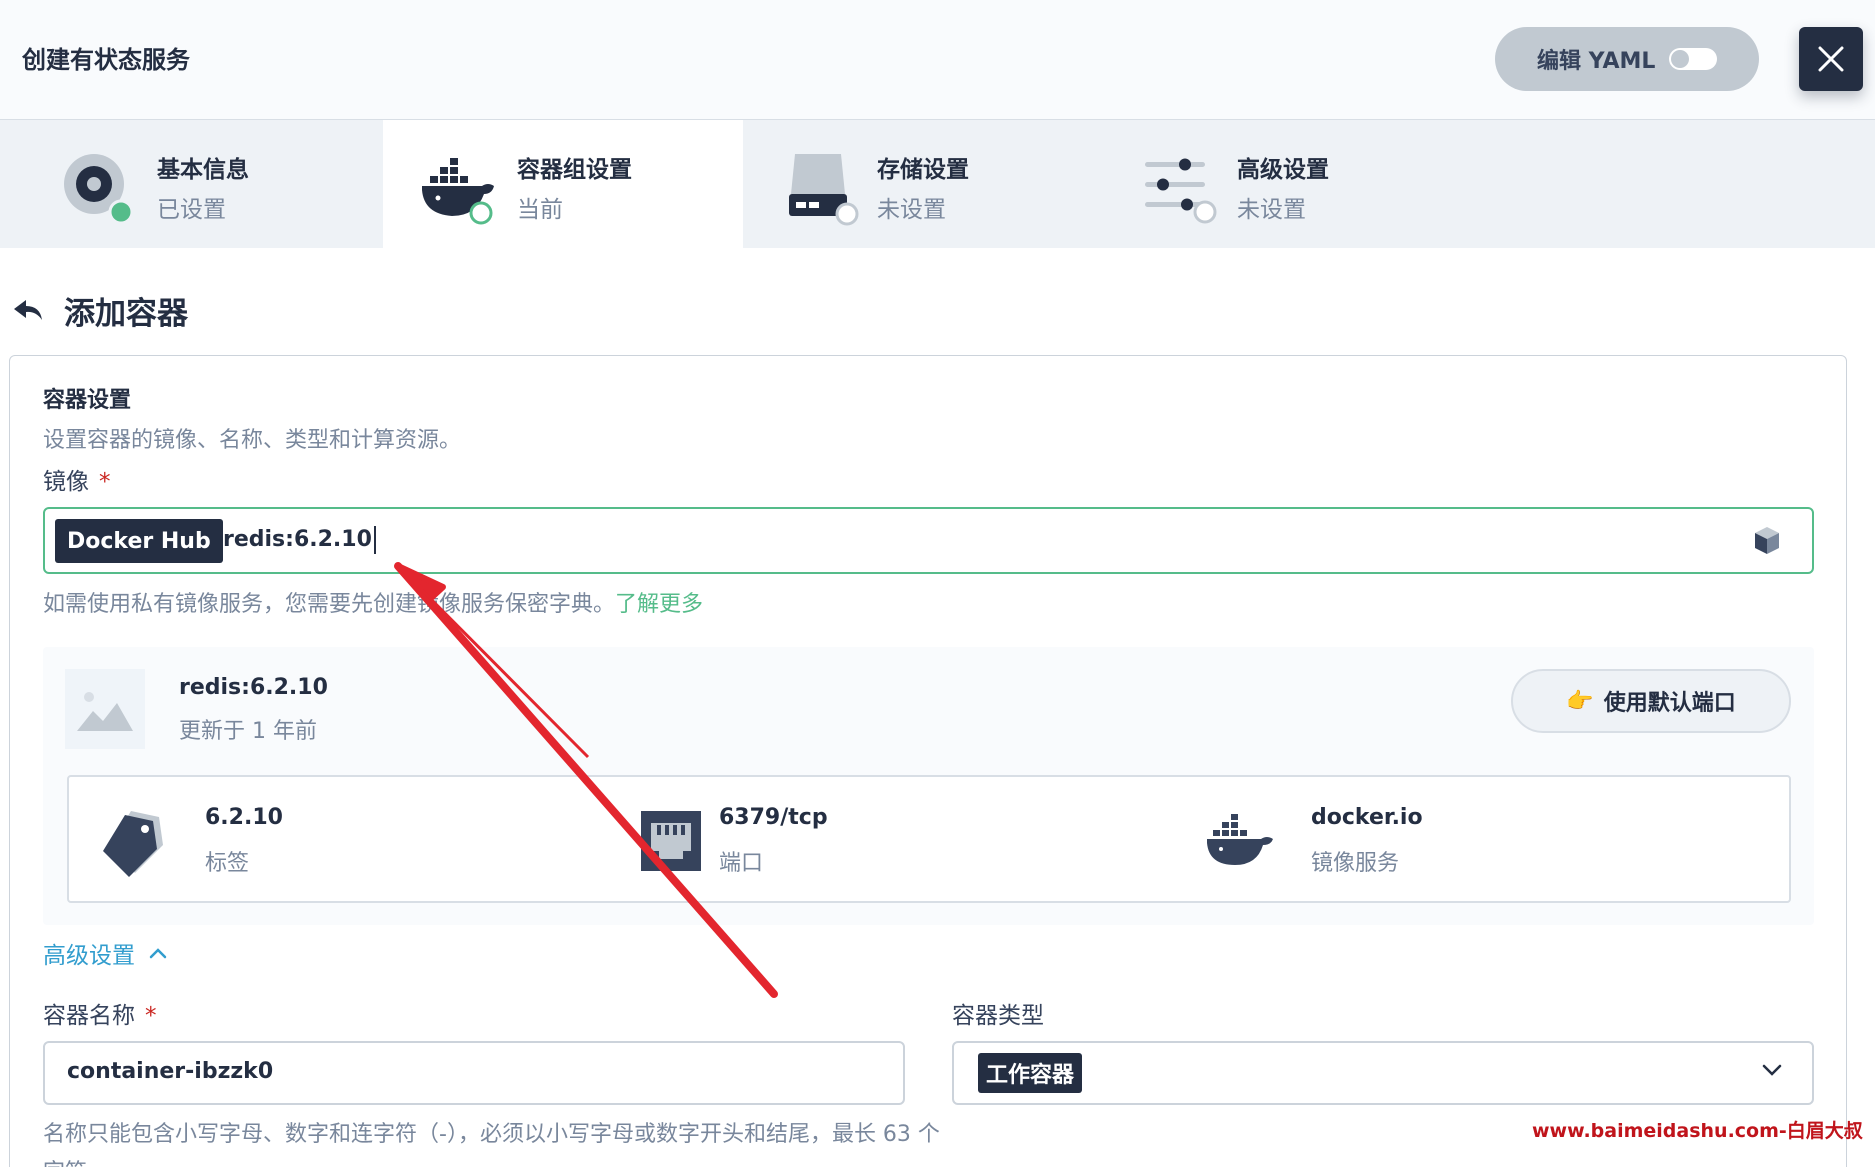 This screenshot has height=1167, width=1875. I want to click on container-type-value: 工作容器, so click(1030, 1073).